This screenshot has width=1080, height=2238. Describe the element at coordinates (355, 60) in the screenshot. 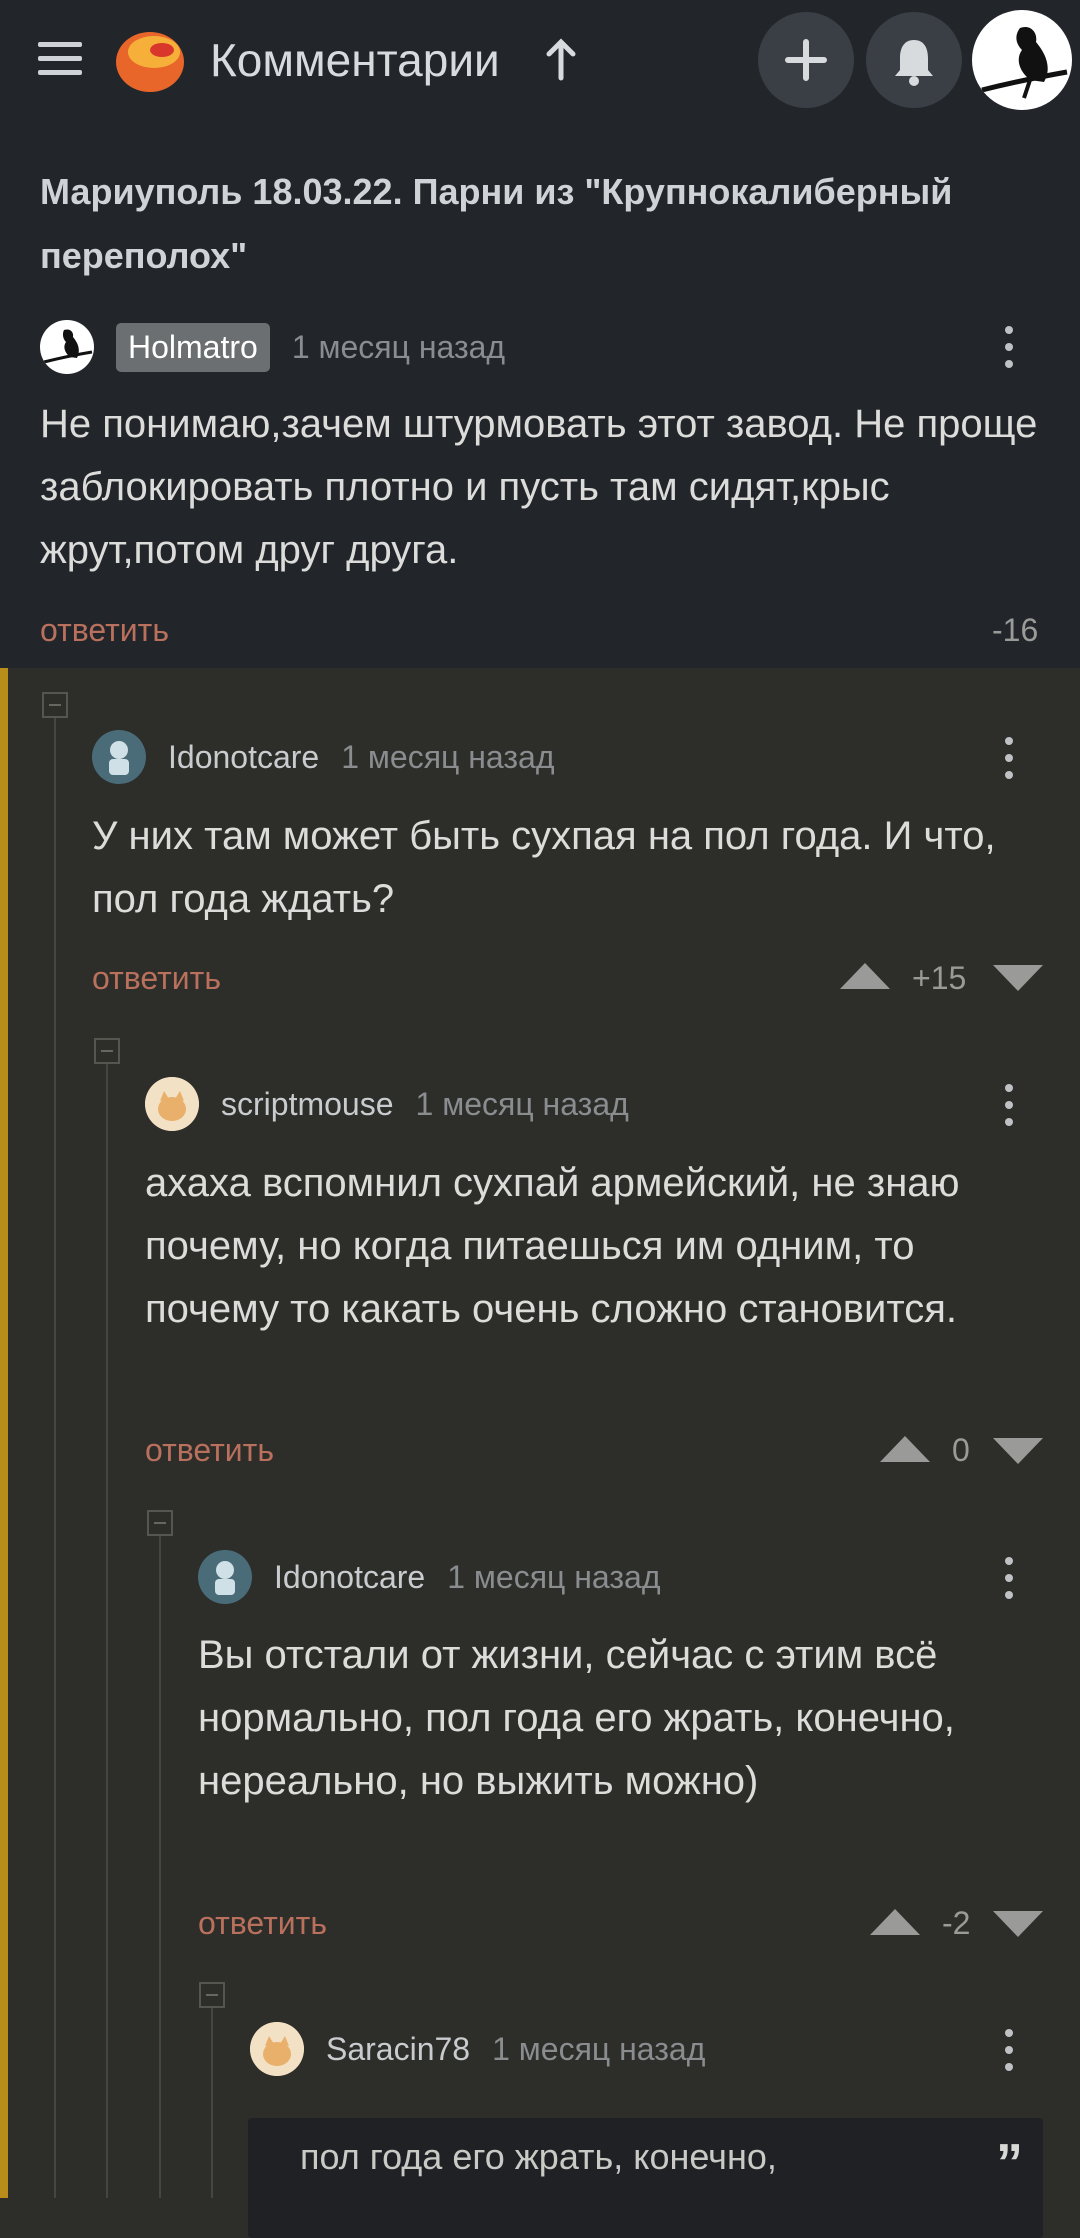

I see `page-title: Комментарии` at that location.